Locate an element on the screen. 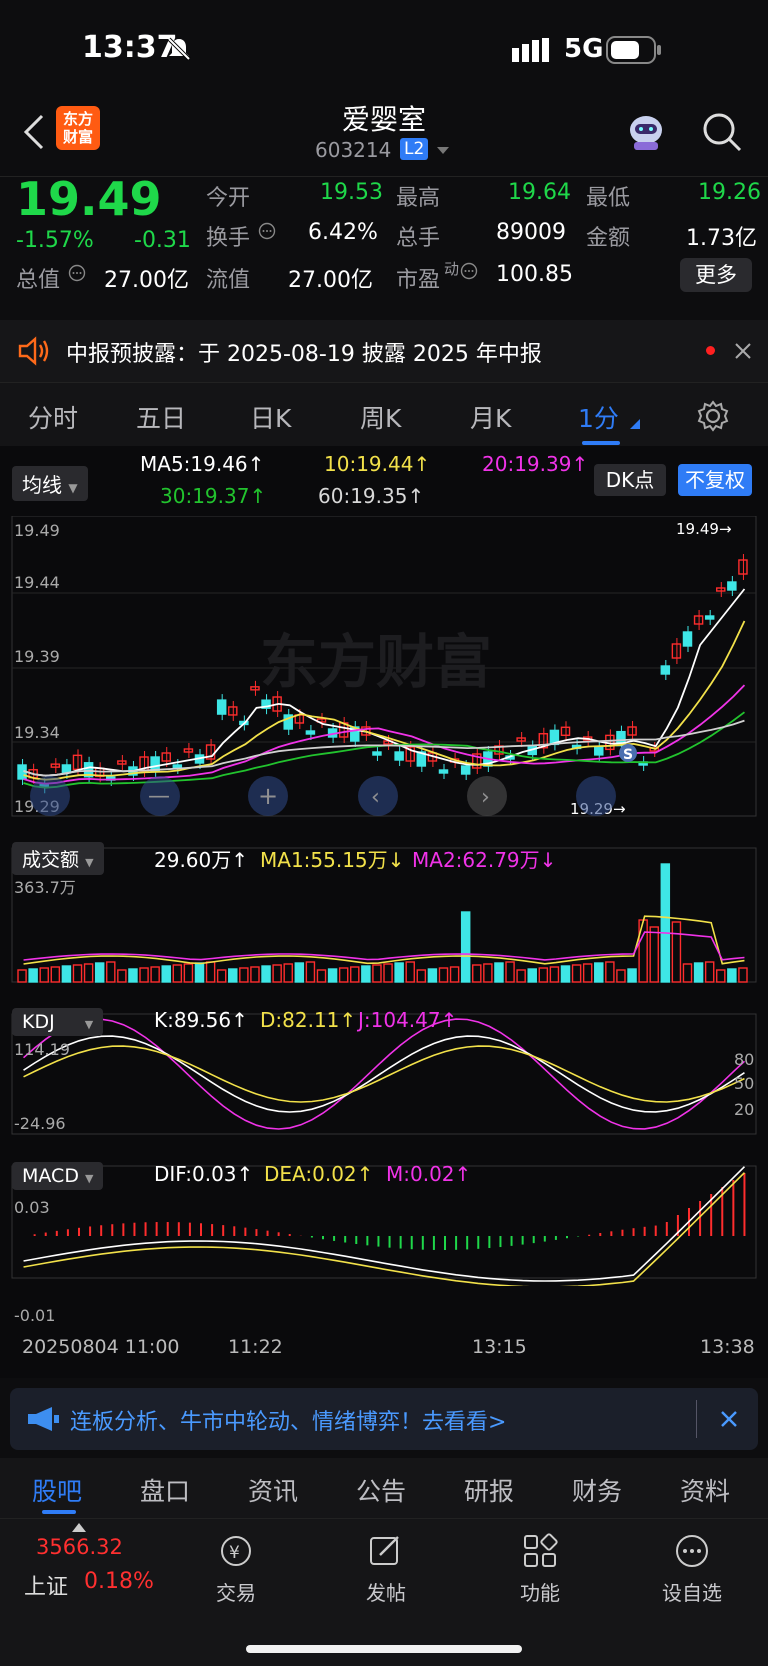 The height and width of the screenshot is (1666, 768). notice-bar: 中报预披露：于 2025-08-19 披露 2025 年中报 is located at coordinates (384, 351).